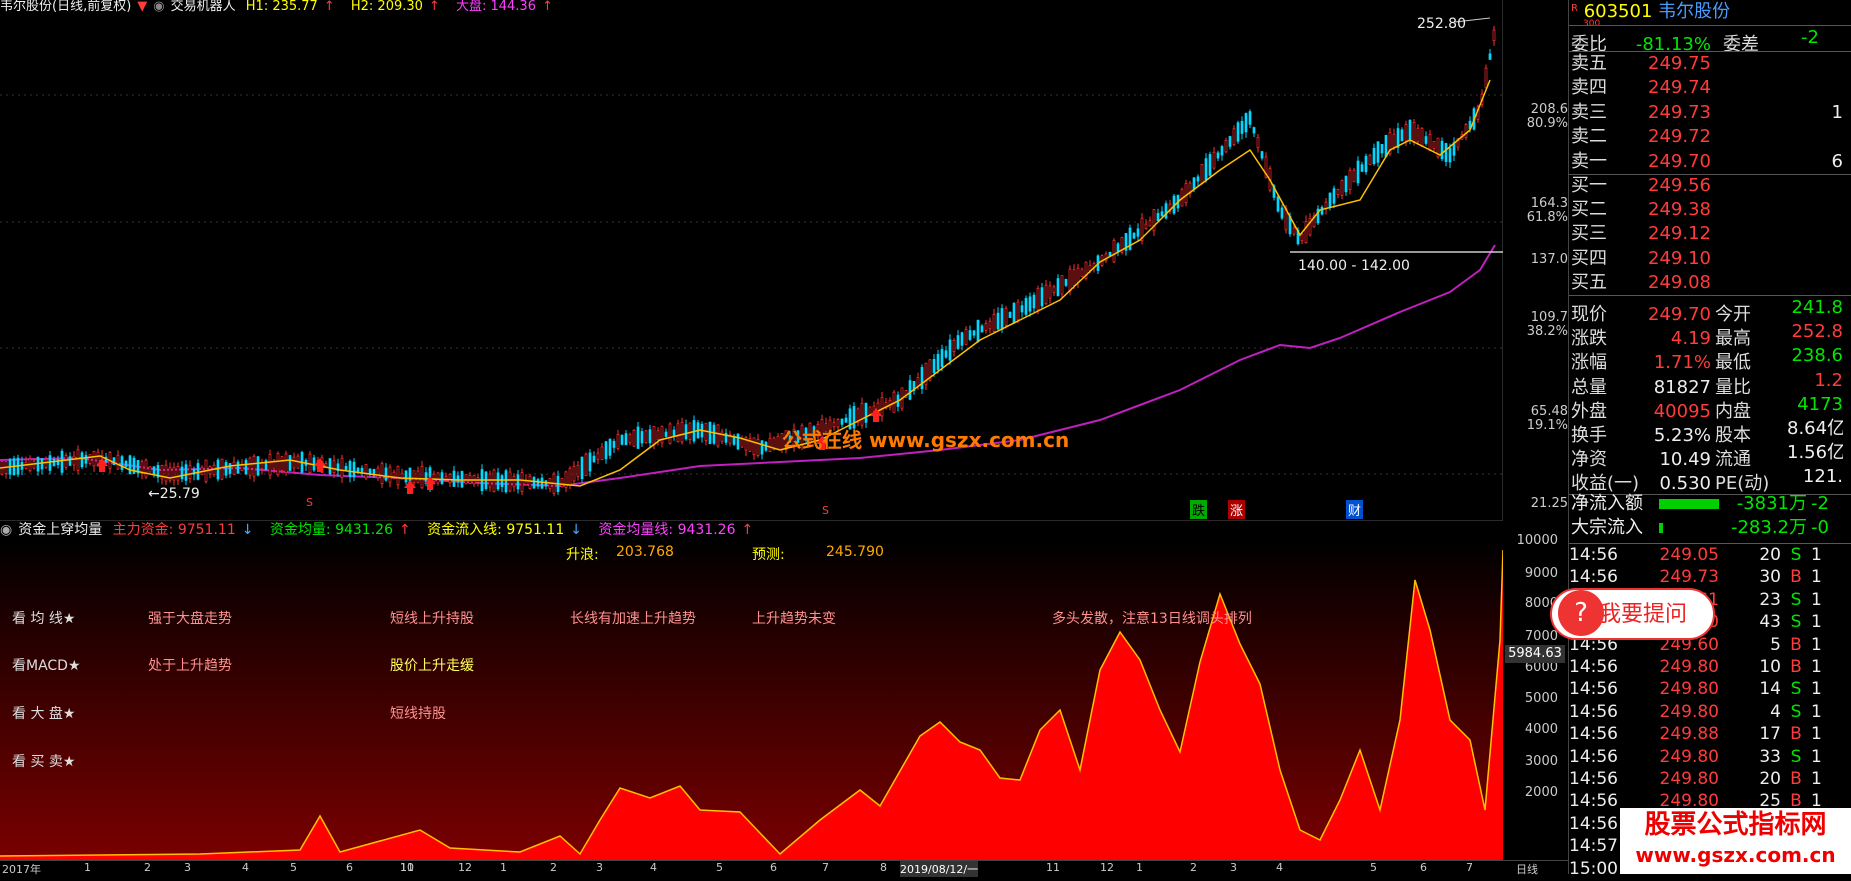 This screenshot has height=881, width=1851. I want to click on x-tick-label: 7, so click(1469, 867).